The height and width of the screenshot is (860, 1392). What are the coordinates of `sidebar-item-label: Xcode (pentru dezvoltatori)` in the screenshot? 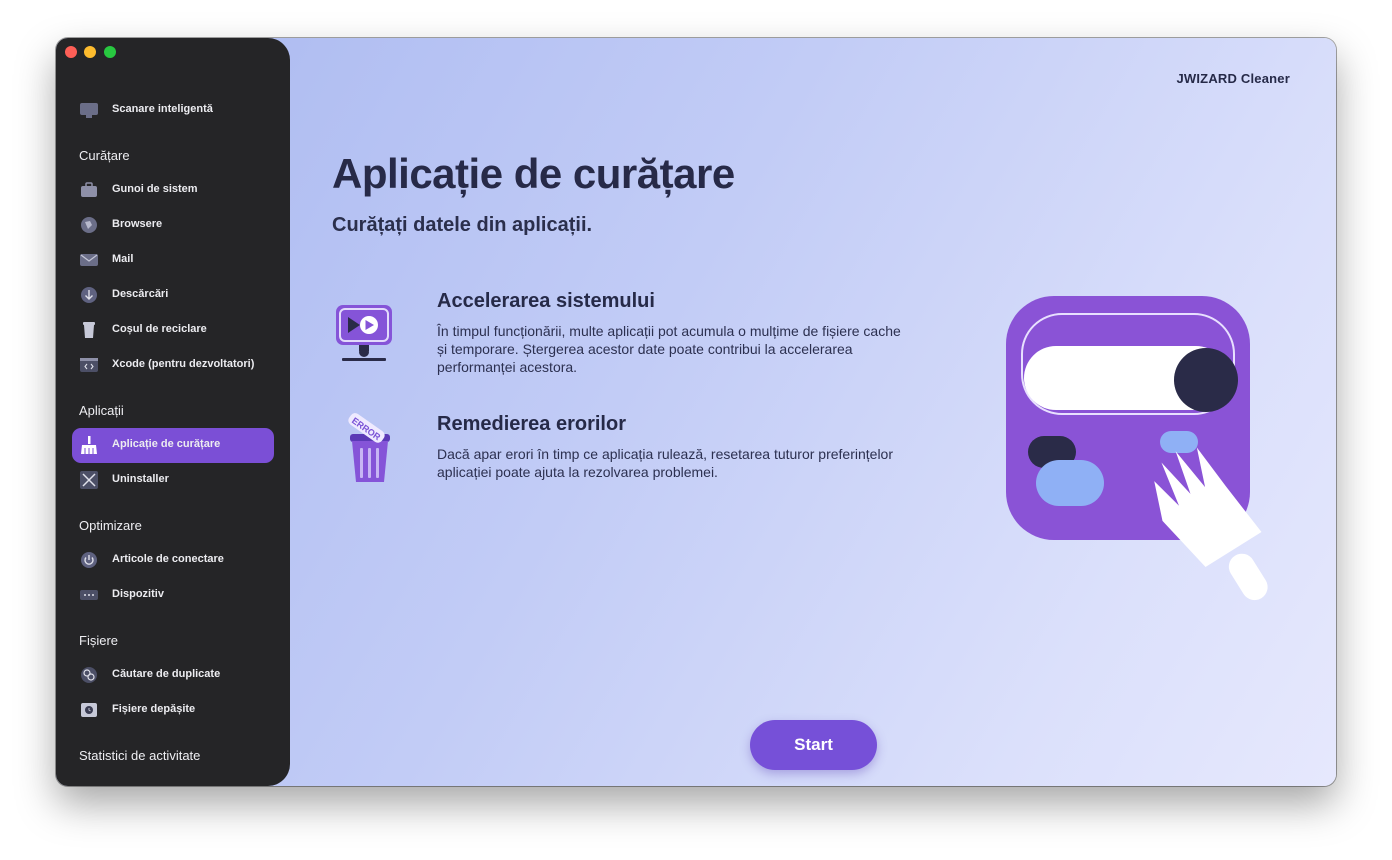 It's located at (183, 364).